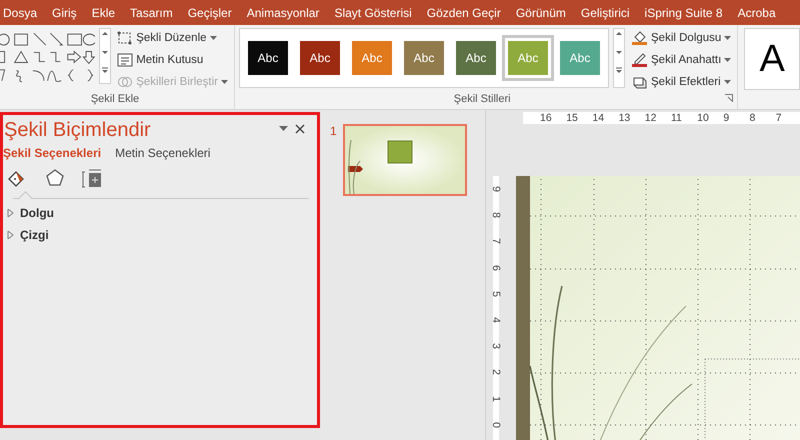 The width and height of the screenshot is (800, 440). What do you see at coordinates (125, 60) in the screenshot?
I see `text-box-icon` at bounding box center [125, 60].